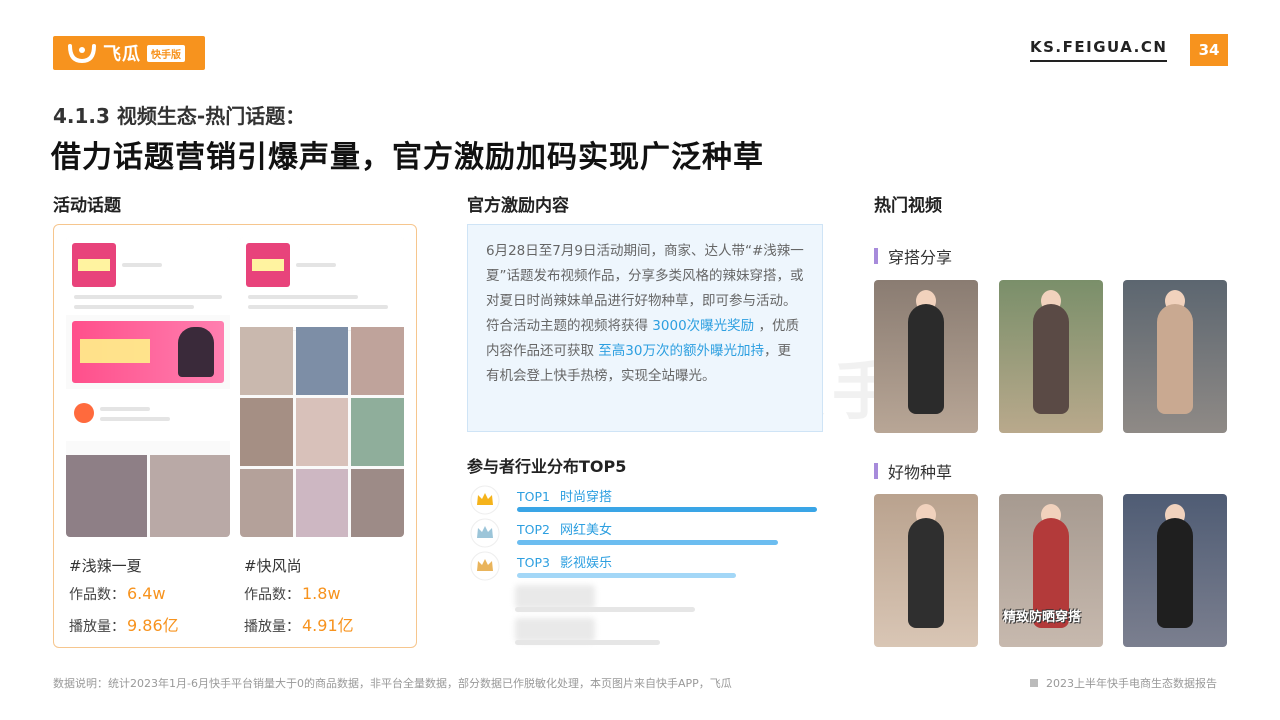 This screenshot has width=1280, height=720. Describe the element at coordinates (585, 563) in the screenshot. I see `rank-industry: 影视娱乐` at that location.